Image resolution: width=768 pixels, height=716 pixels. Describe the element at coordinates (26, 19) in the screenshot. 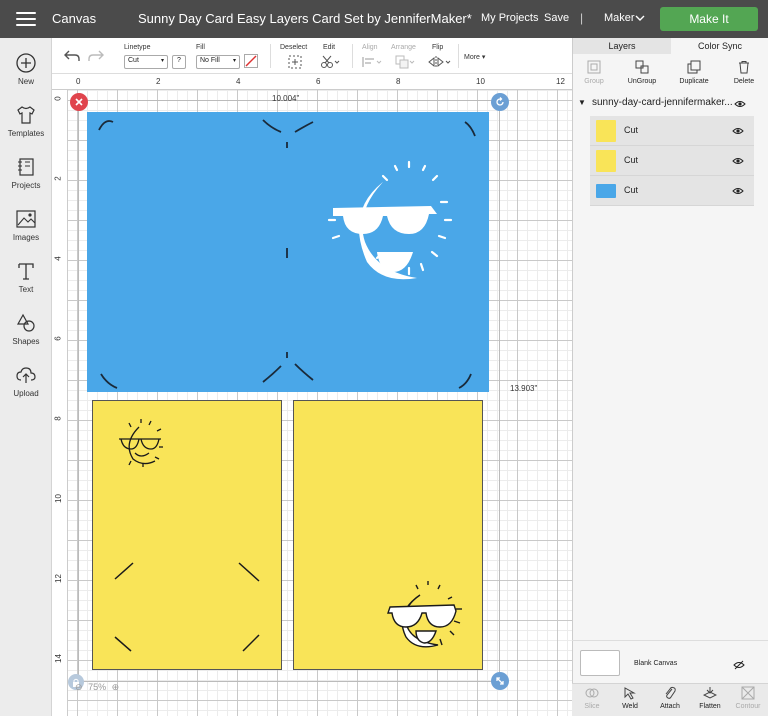

I see `hamburger-menu-icon` at that location.